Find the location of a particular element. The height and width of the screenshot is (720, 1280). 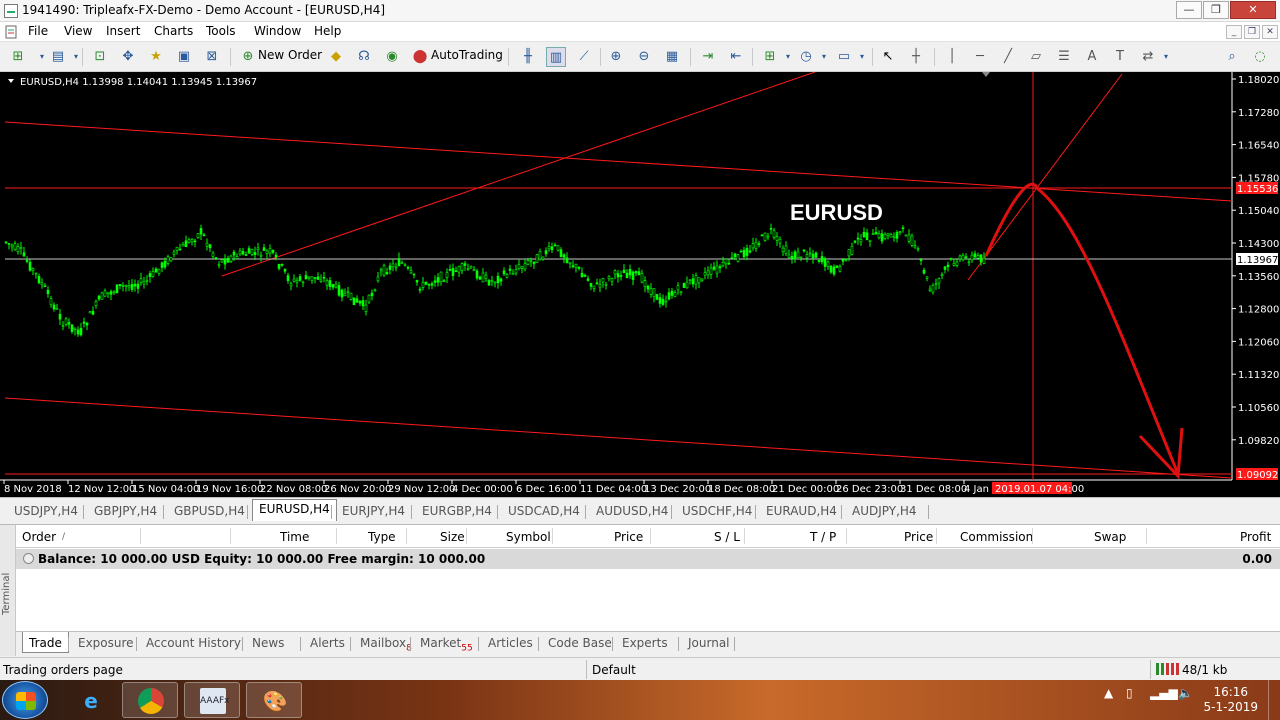

chart-shift-marker-icon is located at coordinates (986, 74).